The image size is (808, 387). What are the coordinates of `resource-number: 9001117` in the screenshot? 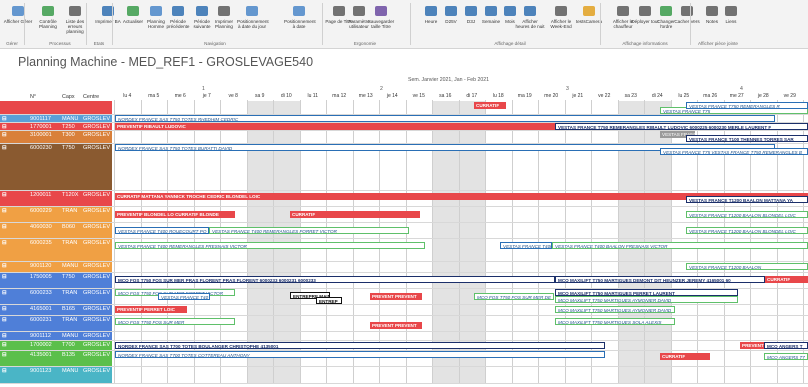 It's located at (40, 119).